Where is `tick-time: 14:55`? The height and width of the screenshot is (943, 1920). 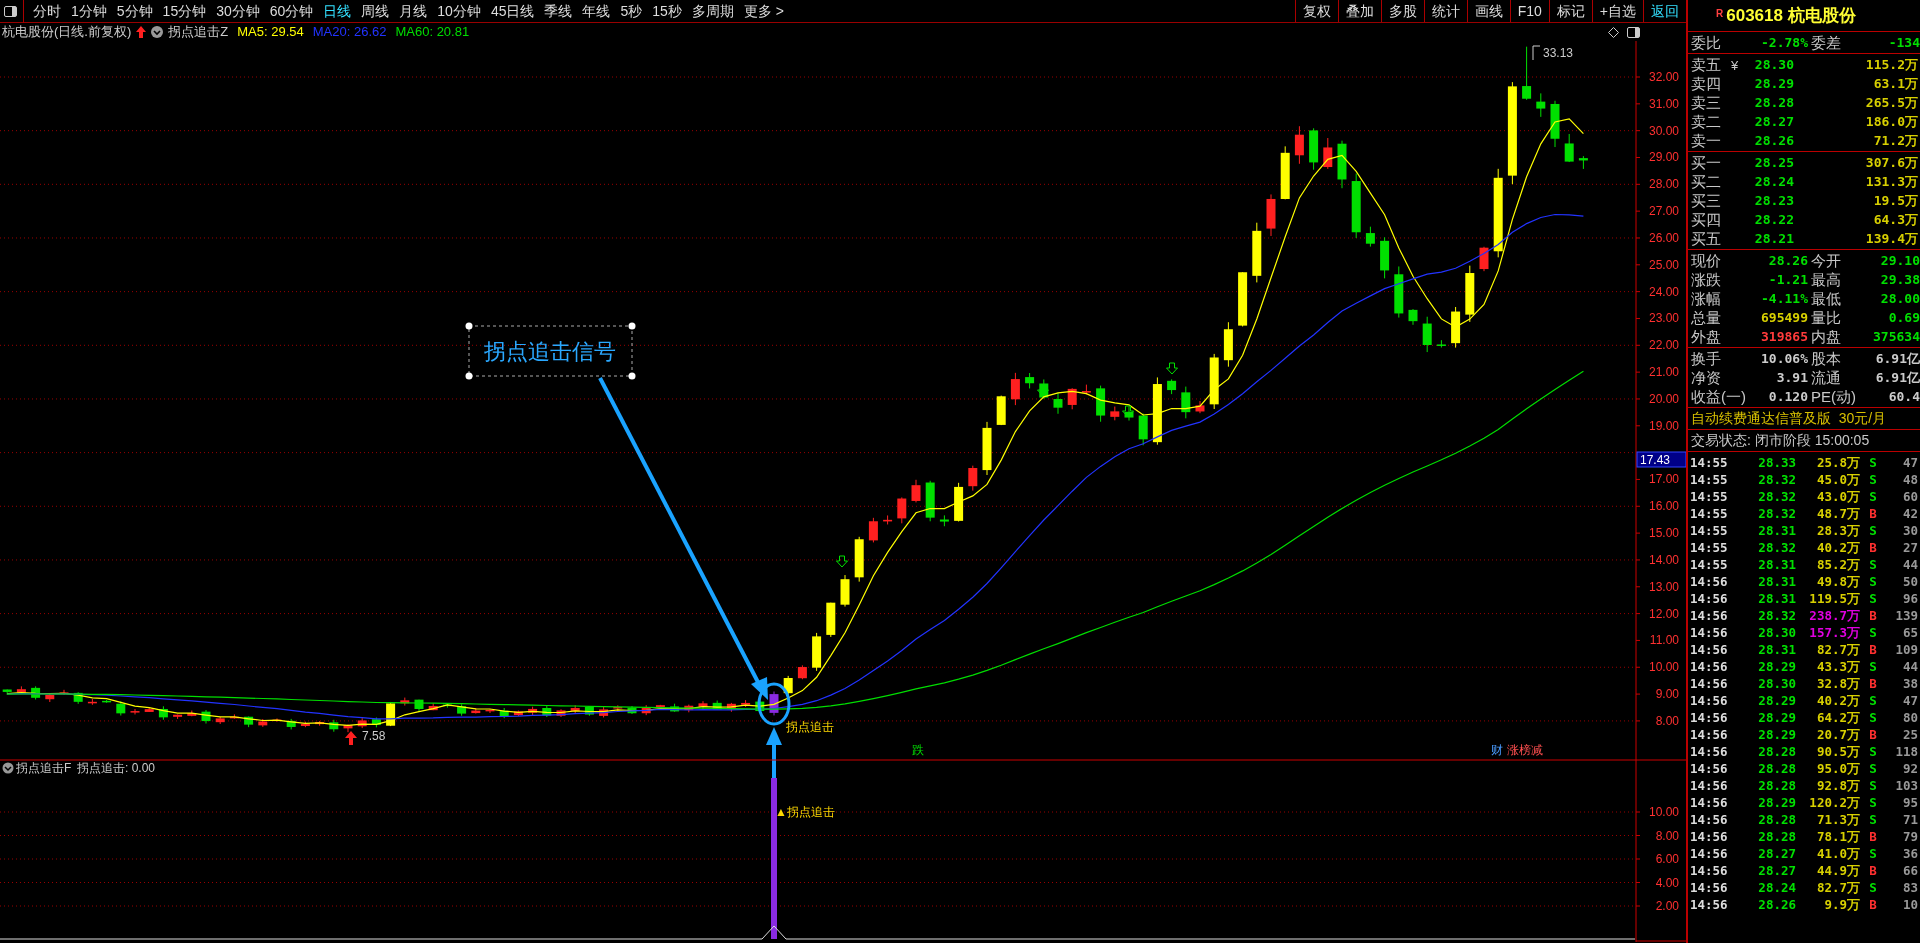
tick-time: 14:55 is located at coordinates (1709, 530).